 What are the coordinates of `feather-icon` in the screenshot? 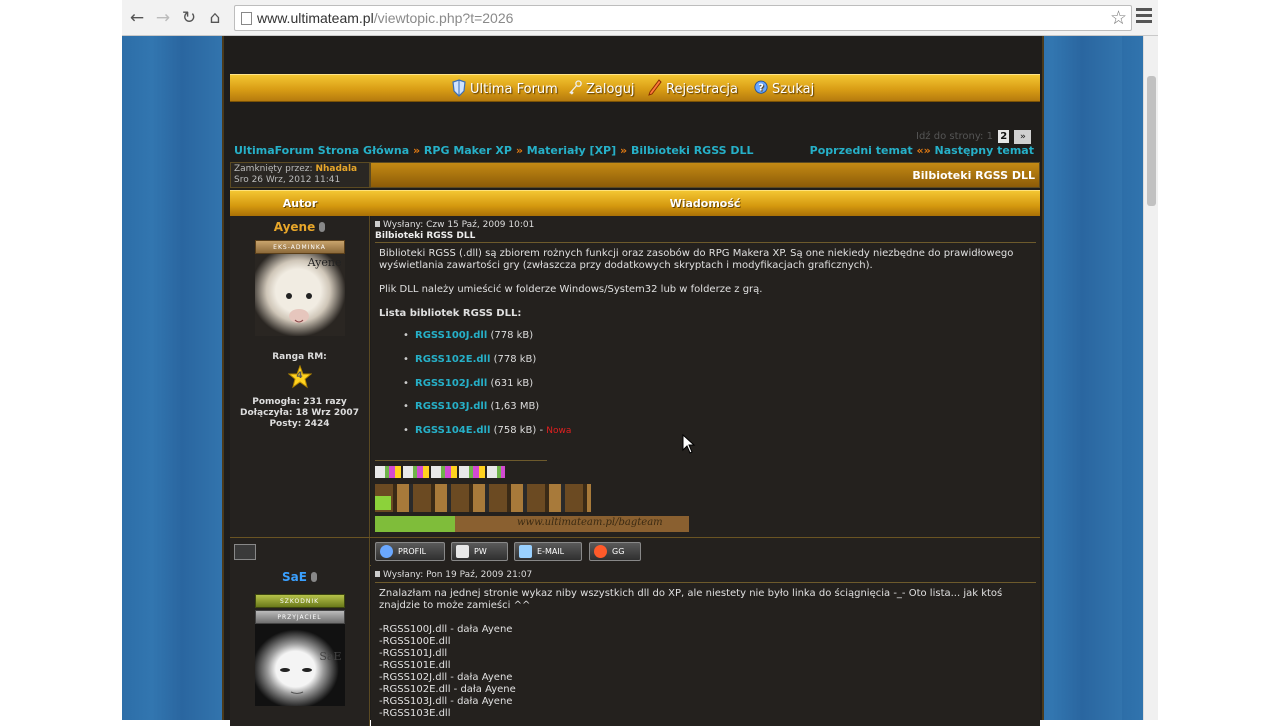 It's located at (525, 551).